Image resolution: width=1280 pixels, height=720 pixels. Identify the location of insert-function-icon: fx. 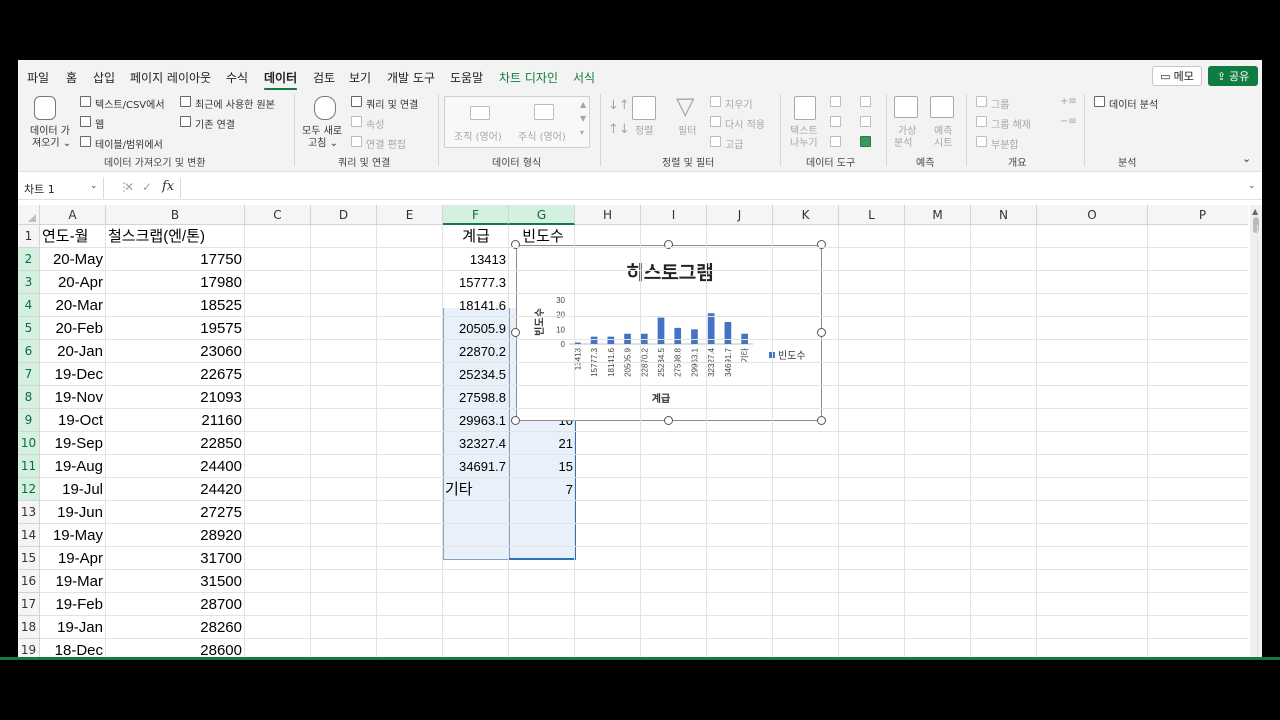
(168, 186).